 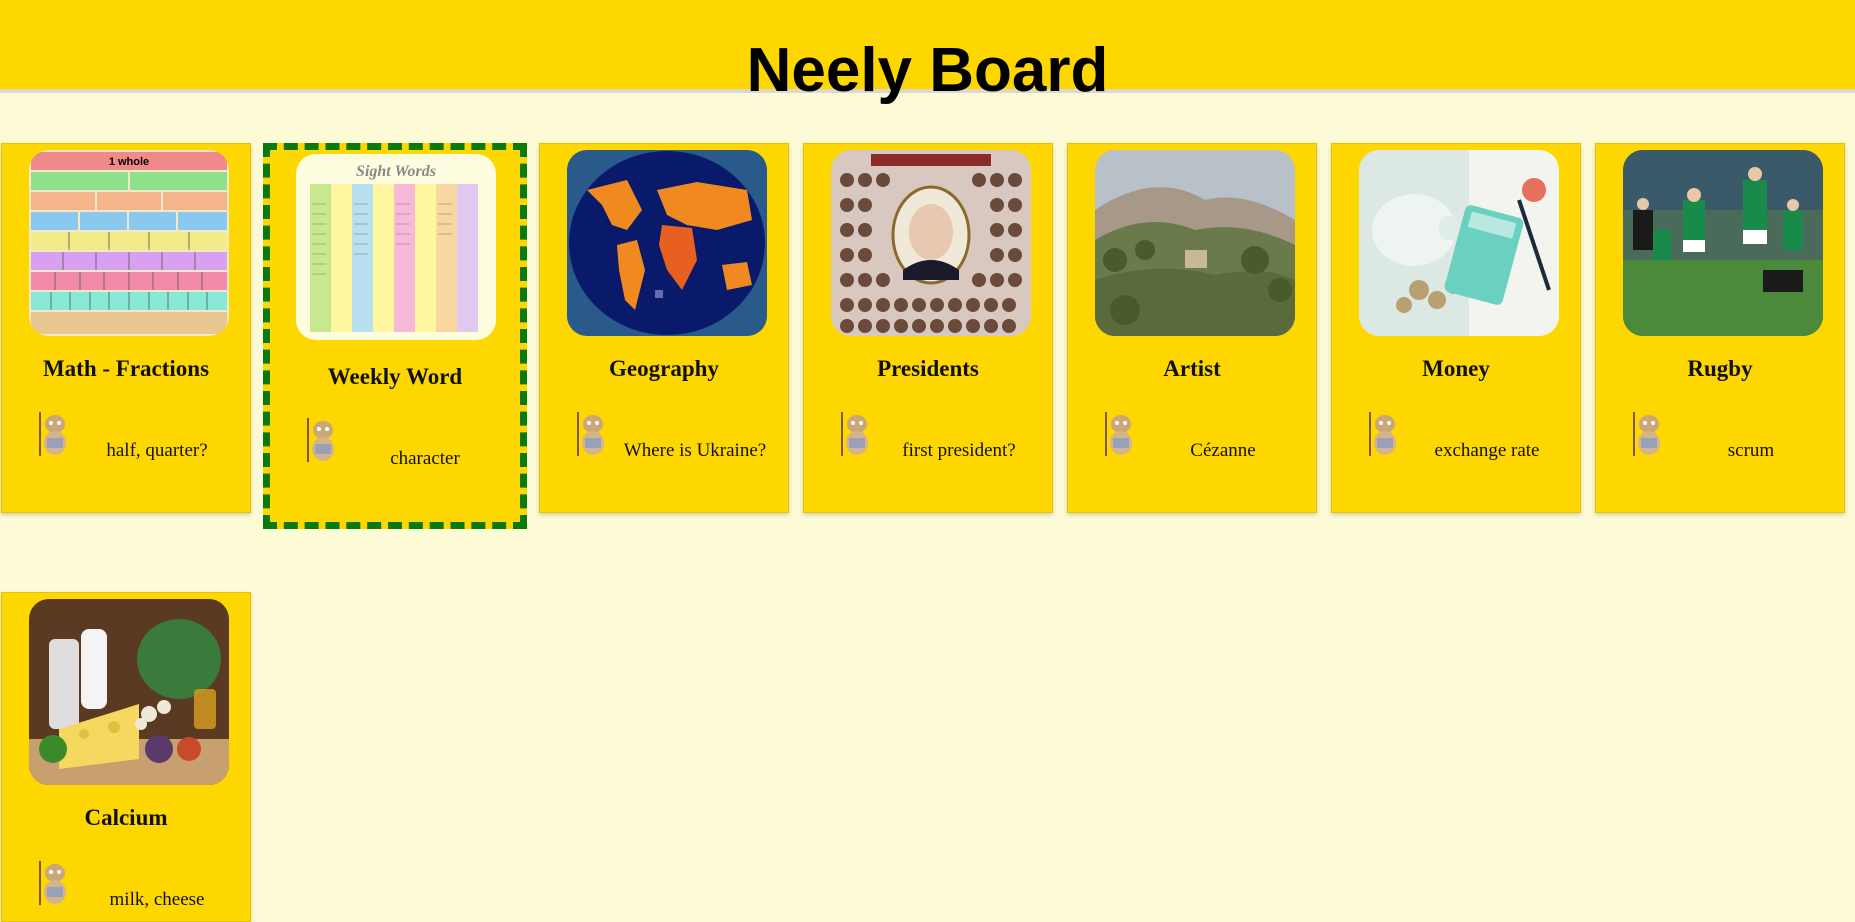 I want to click on card-note: character, so click(x=425, y=458).